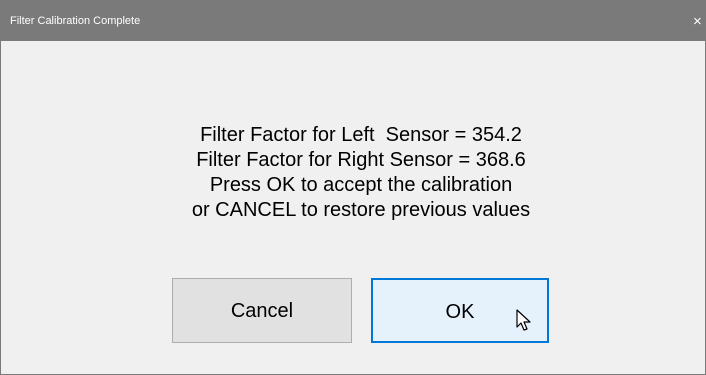  Describe the element at coordinates (523, 320) in the screenshot. I see `arrow-cursor-icon` at that location.